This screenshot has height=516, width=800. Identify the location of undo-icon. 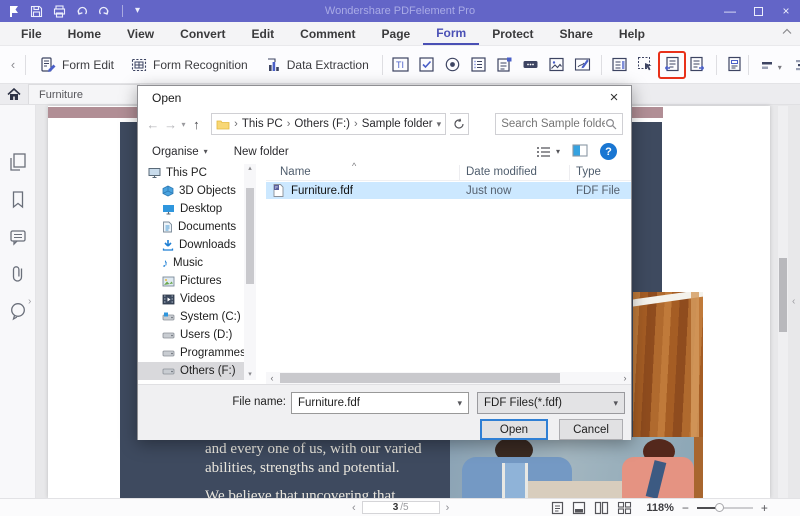
(82, 11).